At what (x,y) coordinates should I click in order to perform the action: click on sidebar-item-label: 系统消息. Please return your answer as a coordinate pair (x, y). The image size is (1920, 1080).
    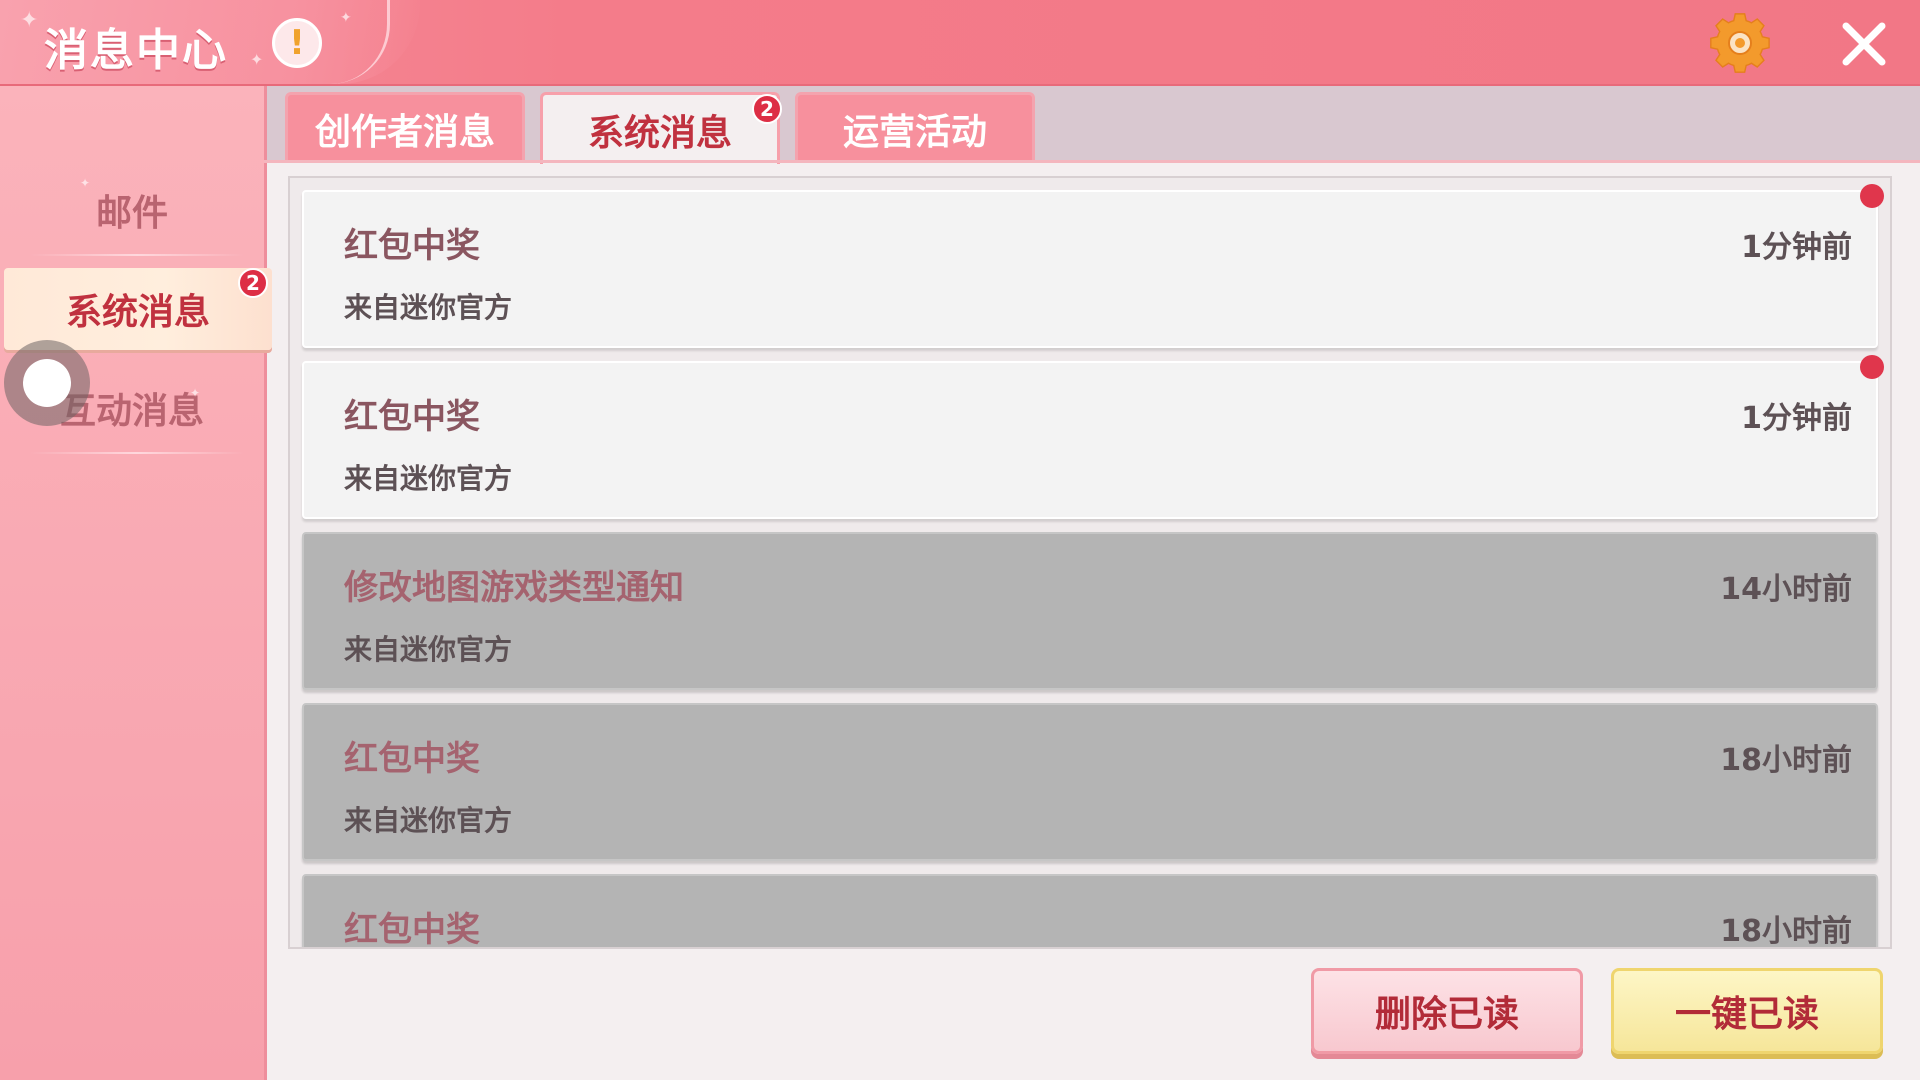
    Looking at the image, I should click on (137, 312).